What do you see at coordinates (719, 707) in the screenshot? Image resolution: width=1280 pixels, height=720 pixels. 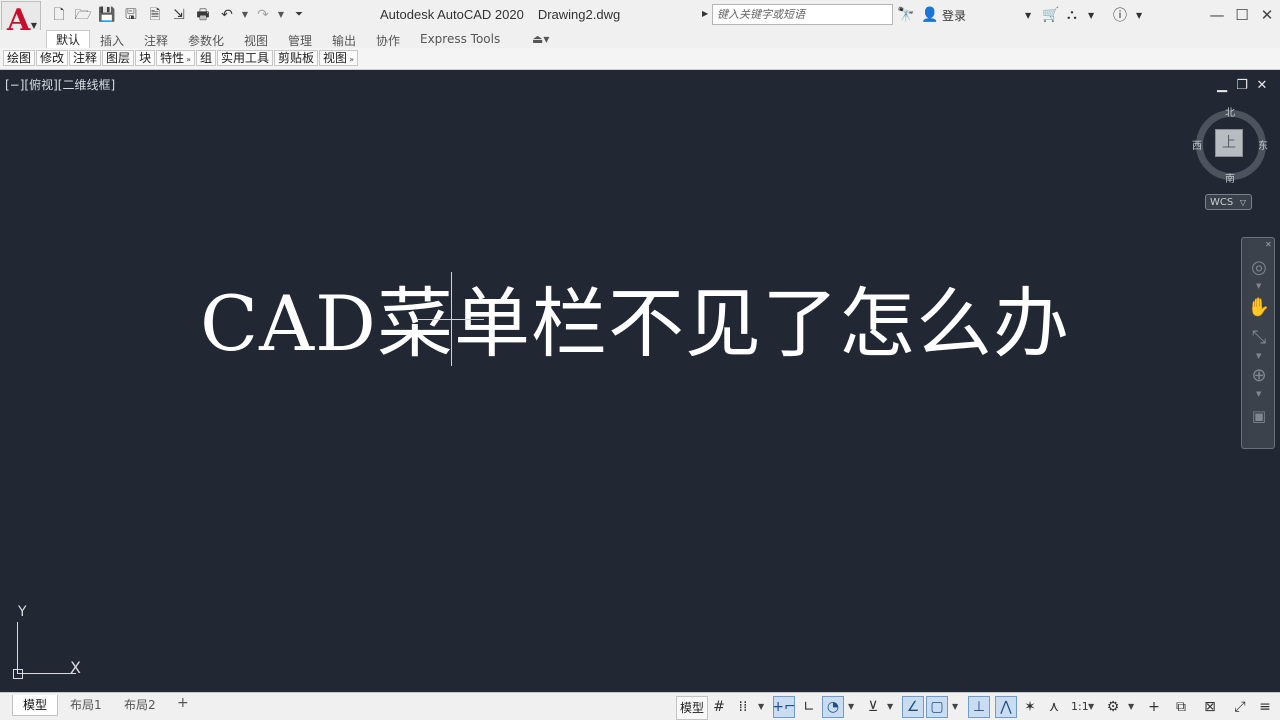 I see `grid-icon: #` at bounding box center [719, 707].